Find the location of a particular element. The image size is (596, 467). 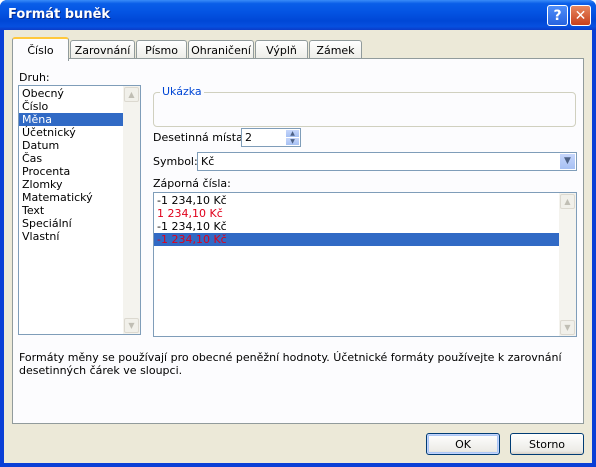

tab-label: Výplň is located at coordinates (281, 50).